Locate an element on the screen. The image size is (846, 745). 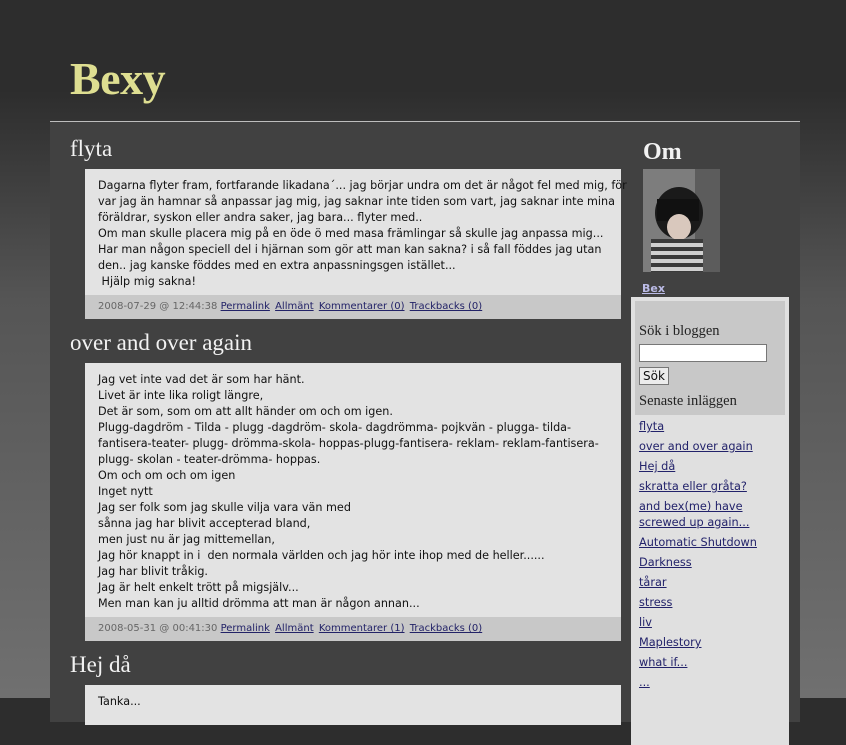
search-widget: Sök i bloggen Sök is located at coordinates (710, 347).